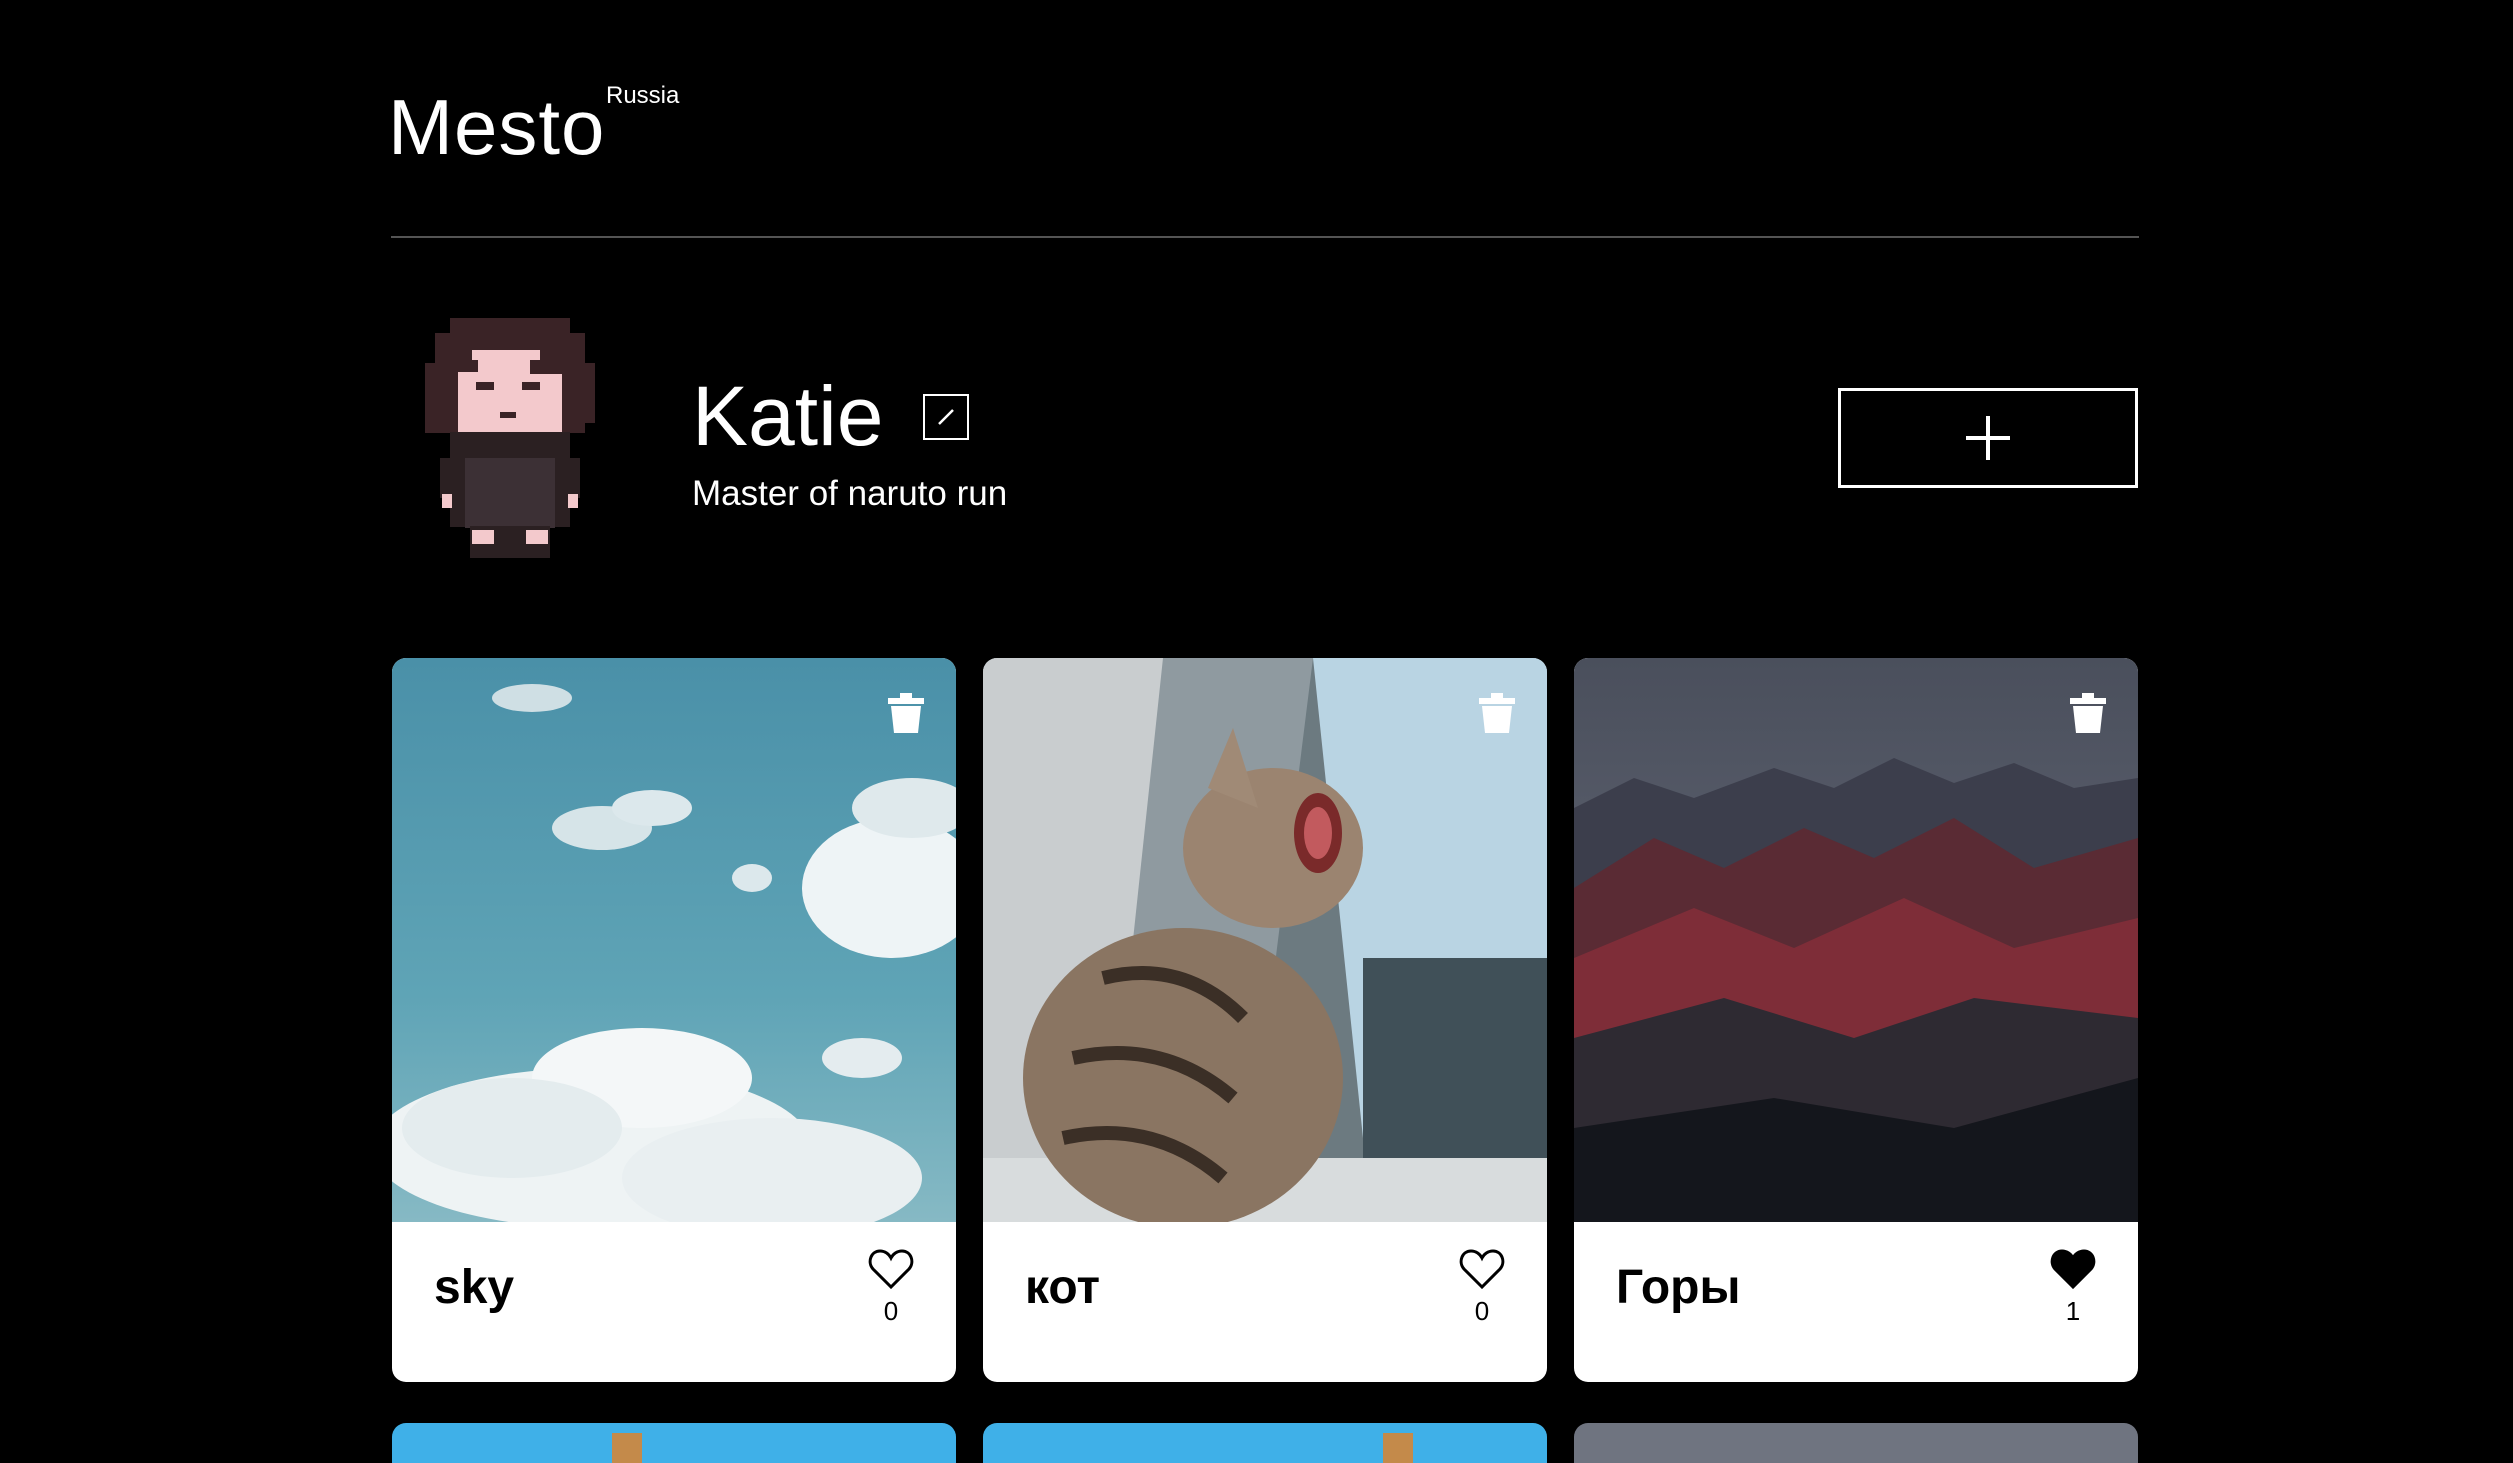 The image size is (2513, 1463). I want to click on card-title: Горы, so click(1678, 1287).